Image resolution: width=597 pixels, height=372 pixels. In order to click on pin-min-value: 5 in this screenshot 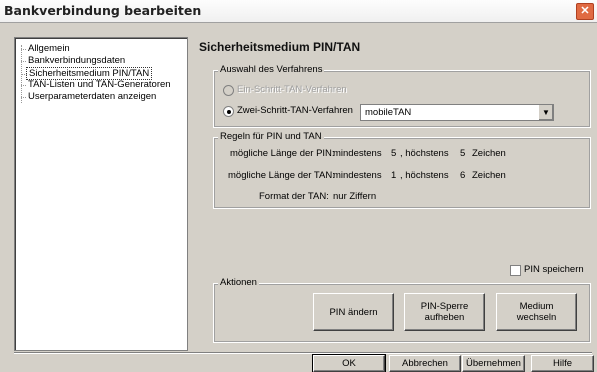, I will do `click(394, 153)`.